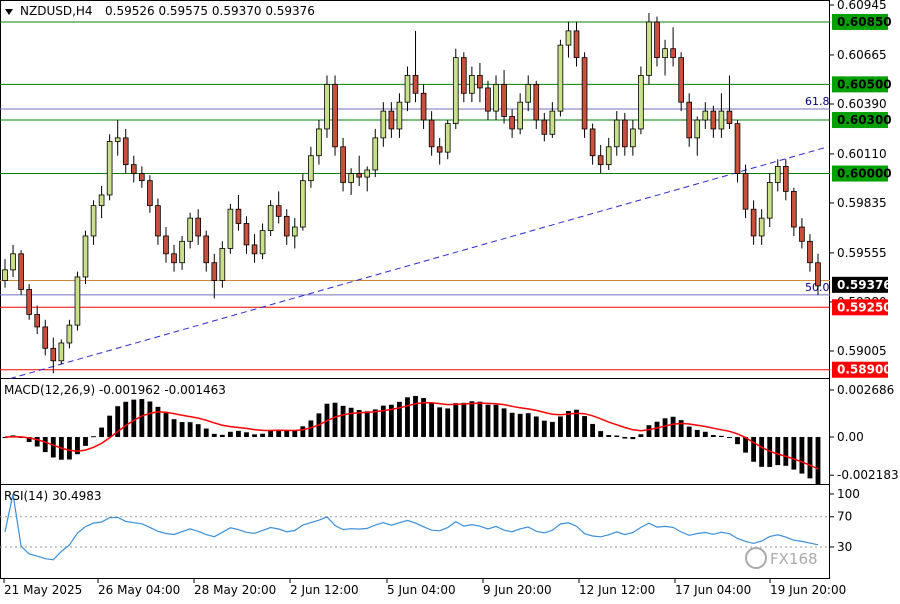 The width and height of the screenshot is (900, 604). What do you see at coordinates (850, 437) in the screenshot?
I see `macd-tick-label: 0.00` at bounding box center [850, 437].